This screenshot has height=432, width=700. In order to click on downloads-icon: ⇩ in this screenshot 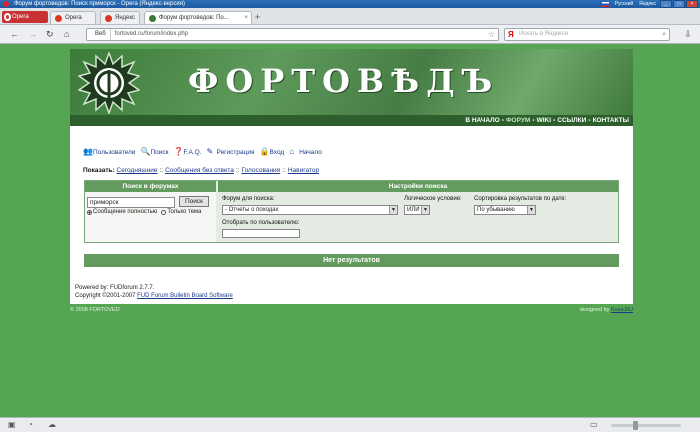, I will do `click(688, 34)`.